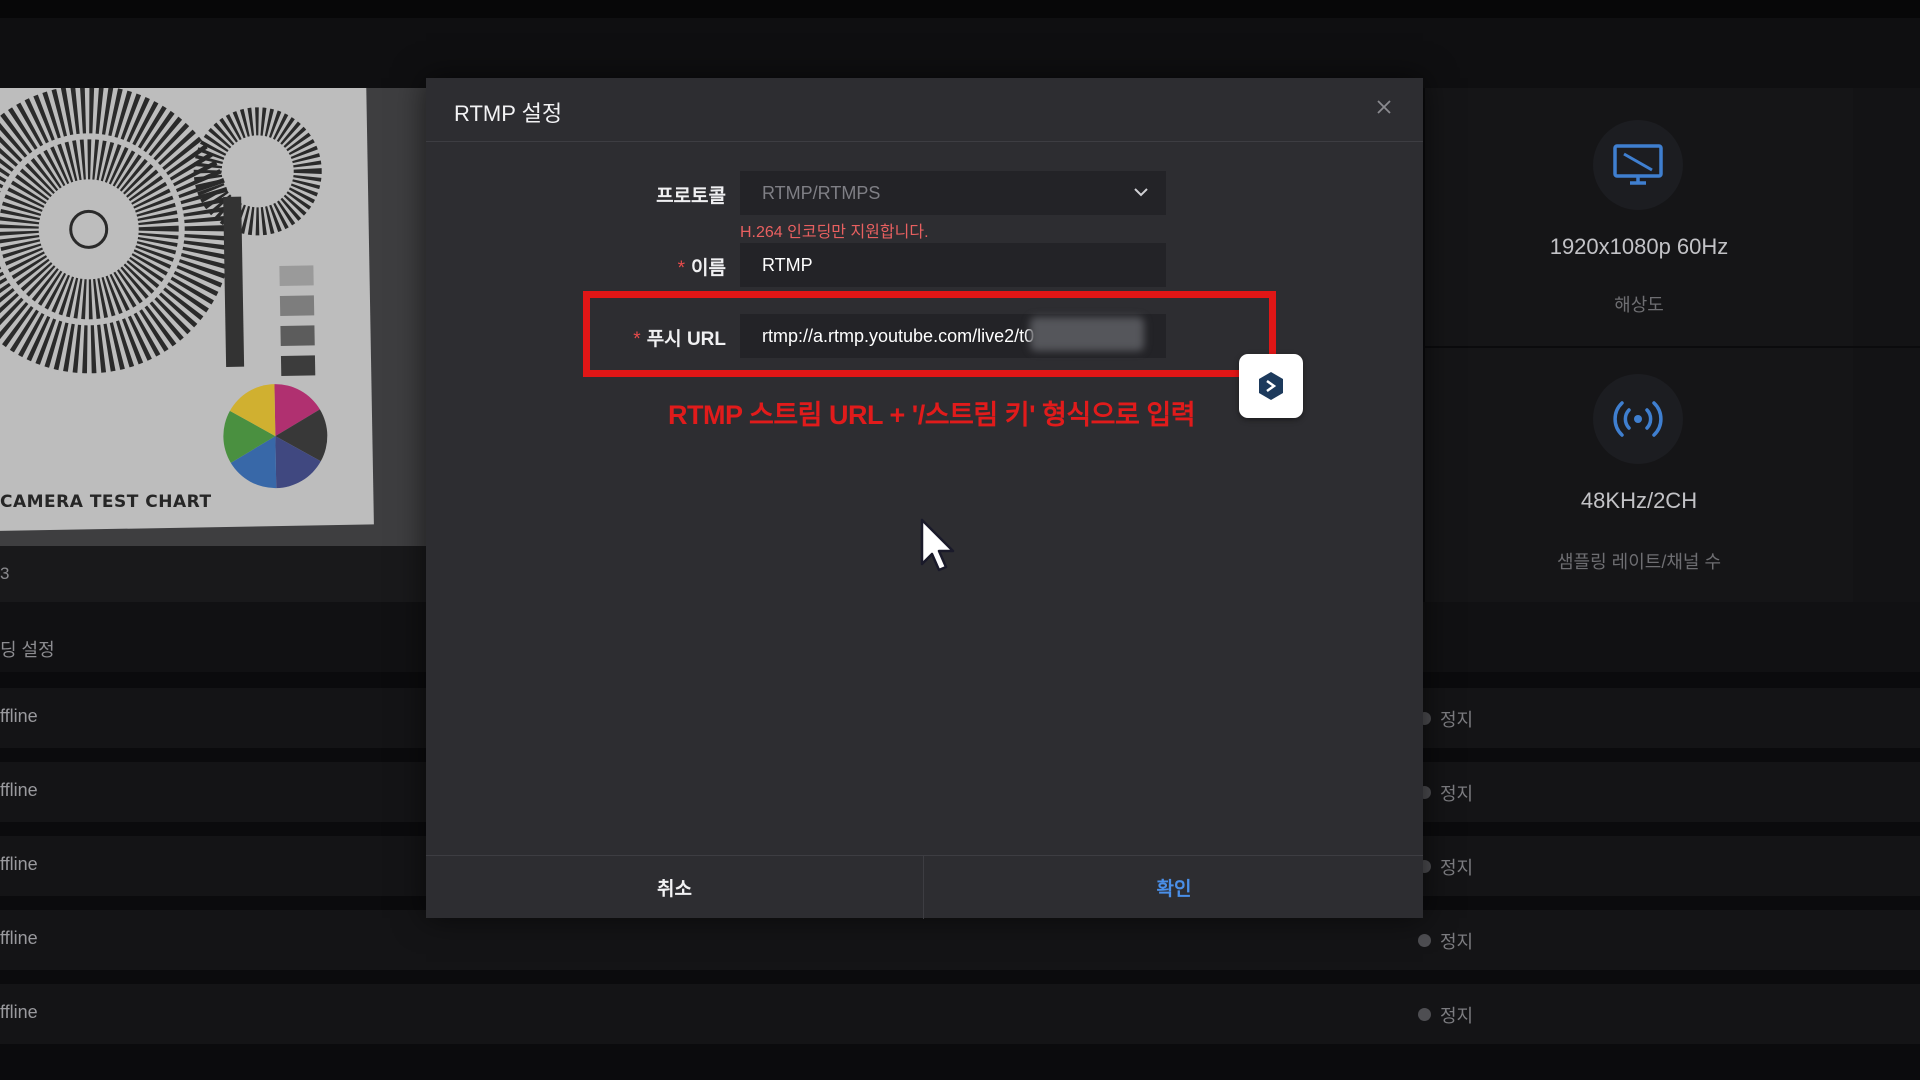  I want to click on dialog-title: RTMP 설정, so click(508, 113).